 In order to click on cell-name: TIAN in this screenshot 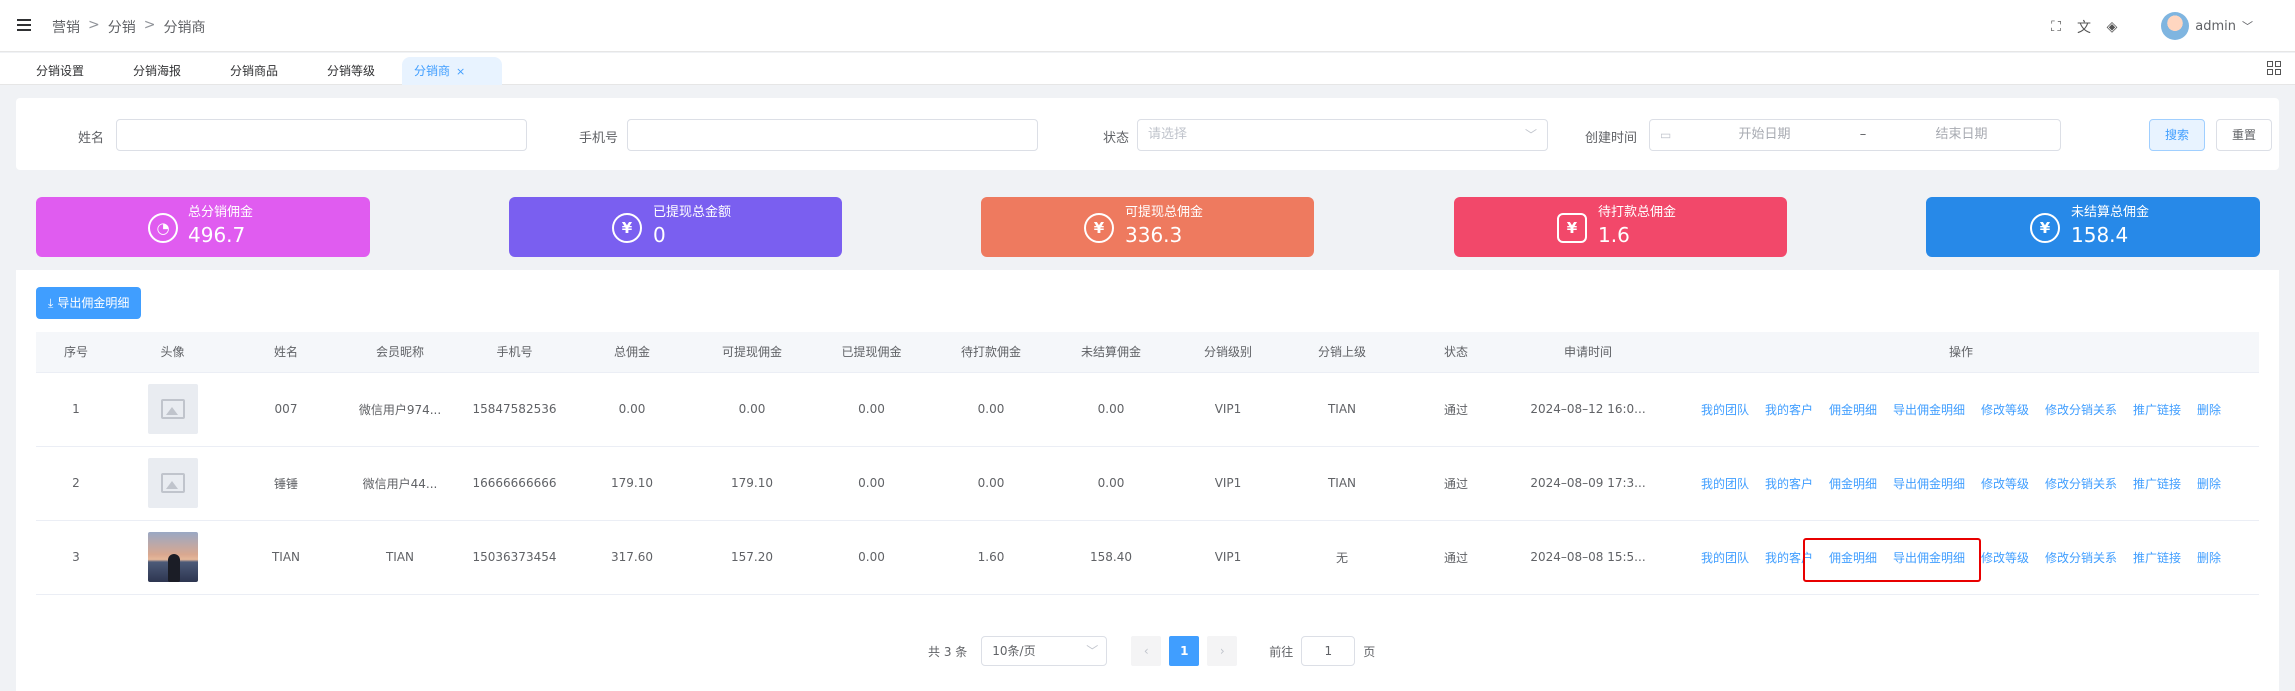, I will do `click(286, 557)`.